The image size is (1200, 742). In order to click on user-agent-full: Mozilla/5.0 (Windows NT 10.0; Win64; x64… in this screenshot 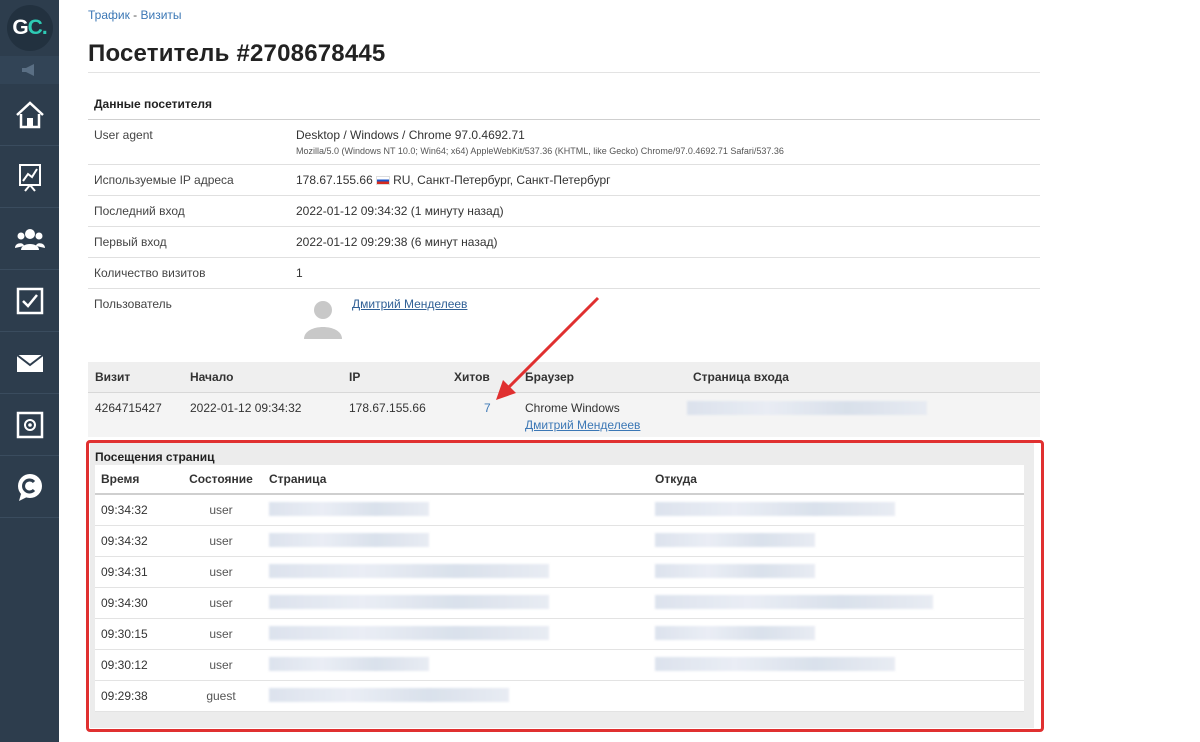, I will do `click(540, 151)`.